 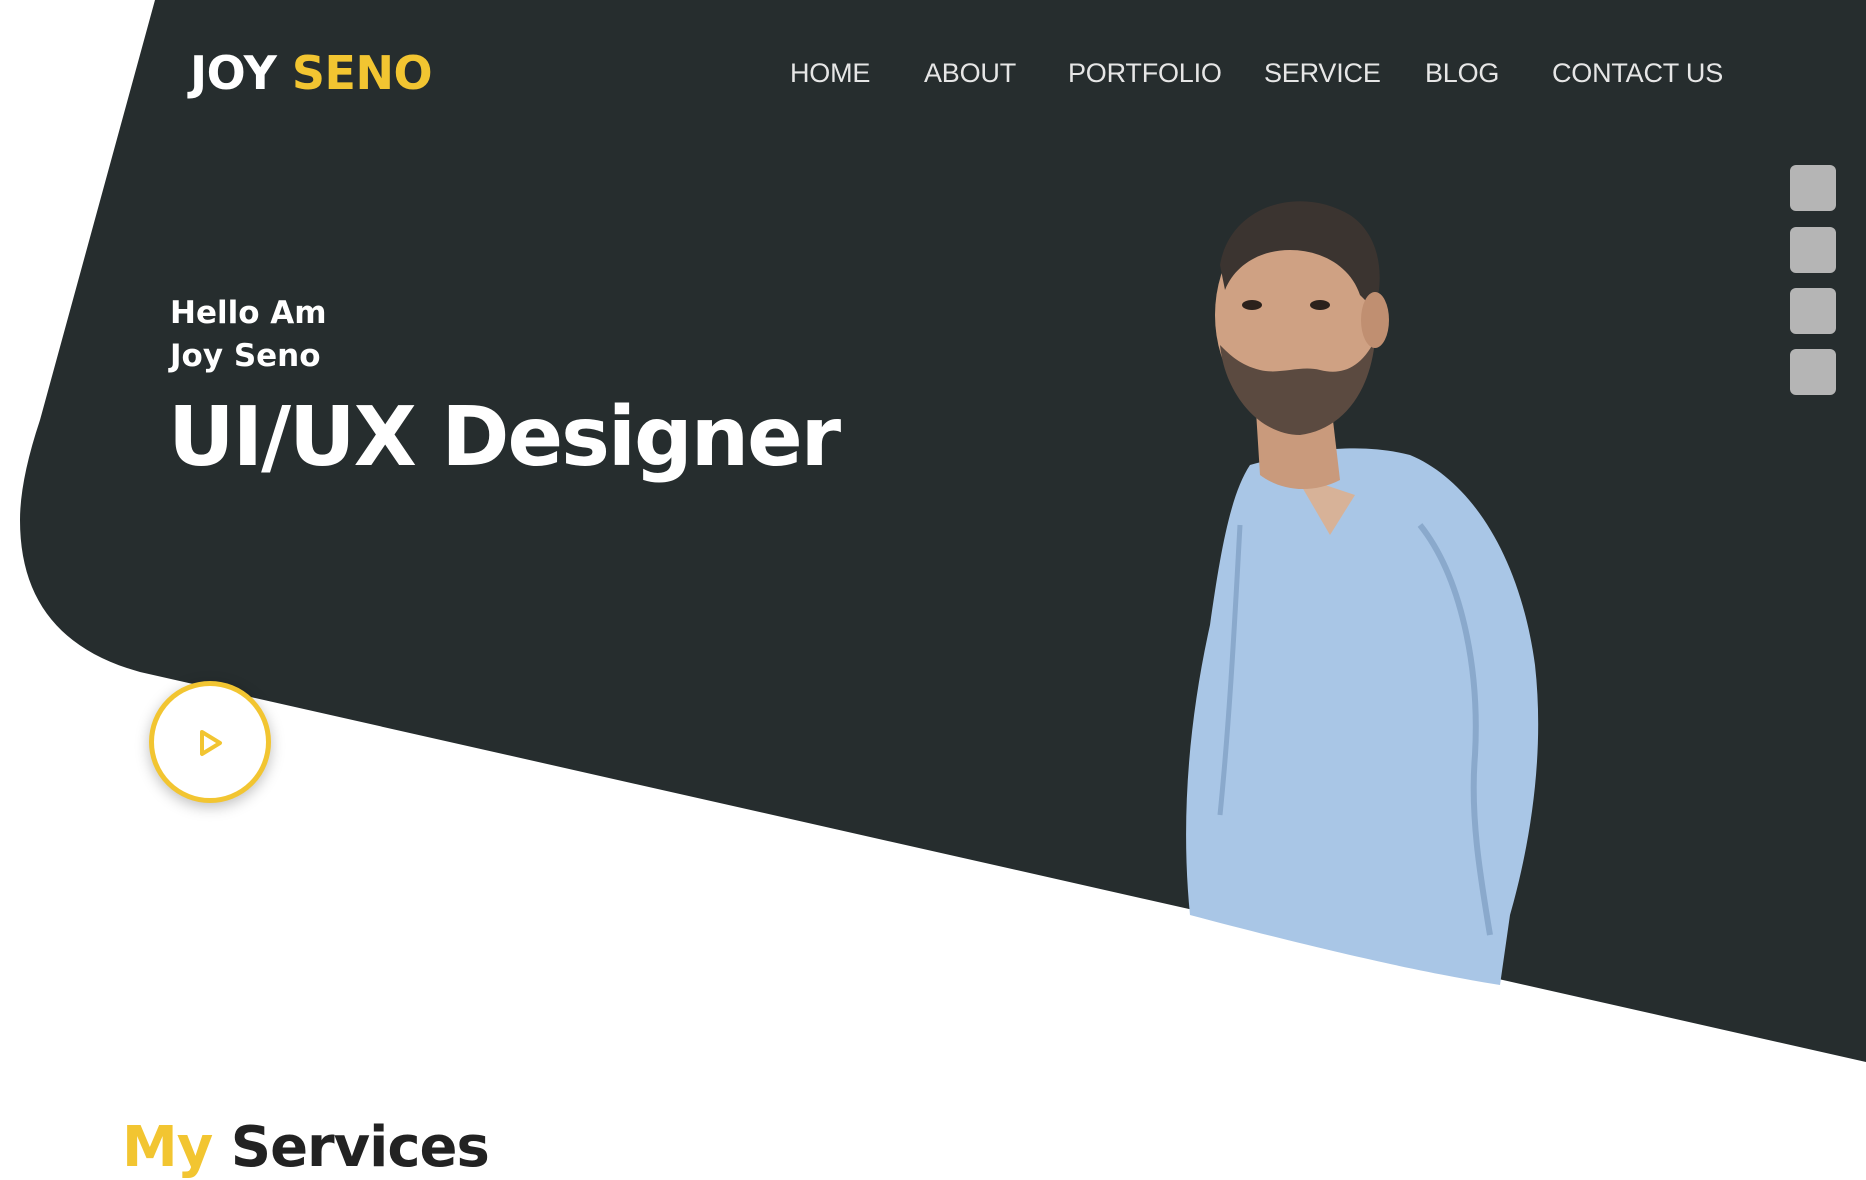 I want to click on services-title: My Services, so click(x=306, y=1147).